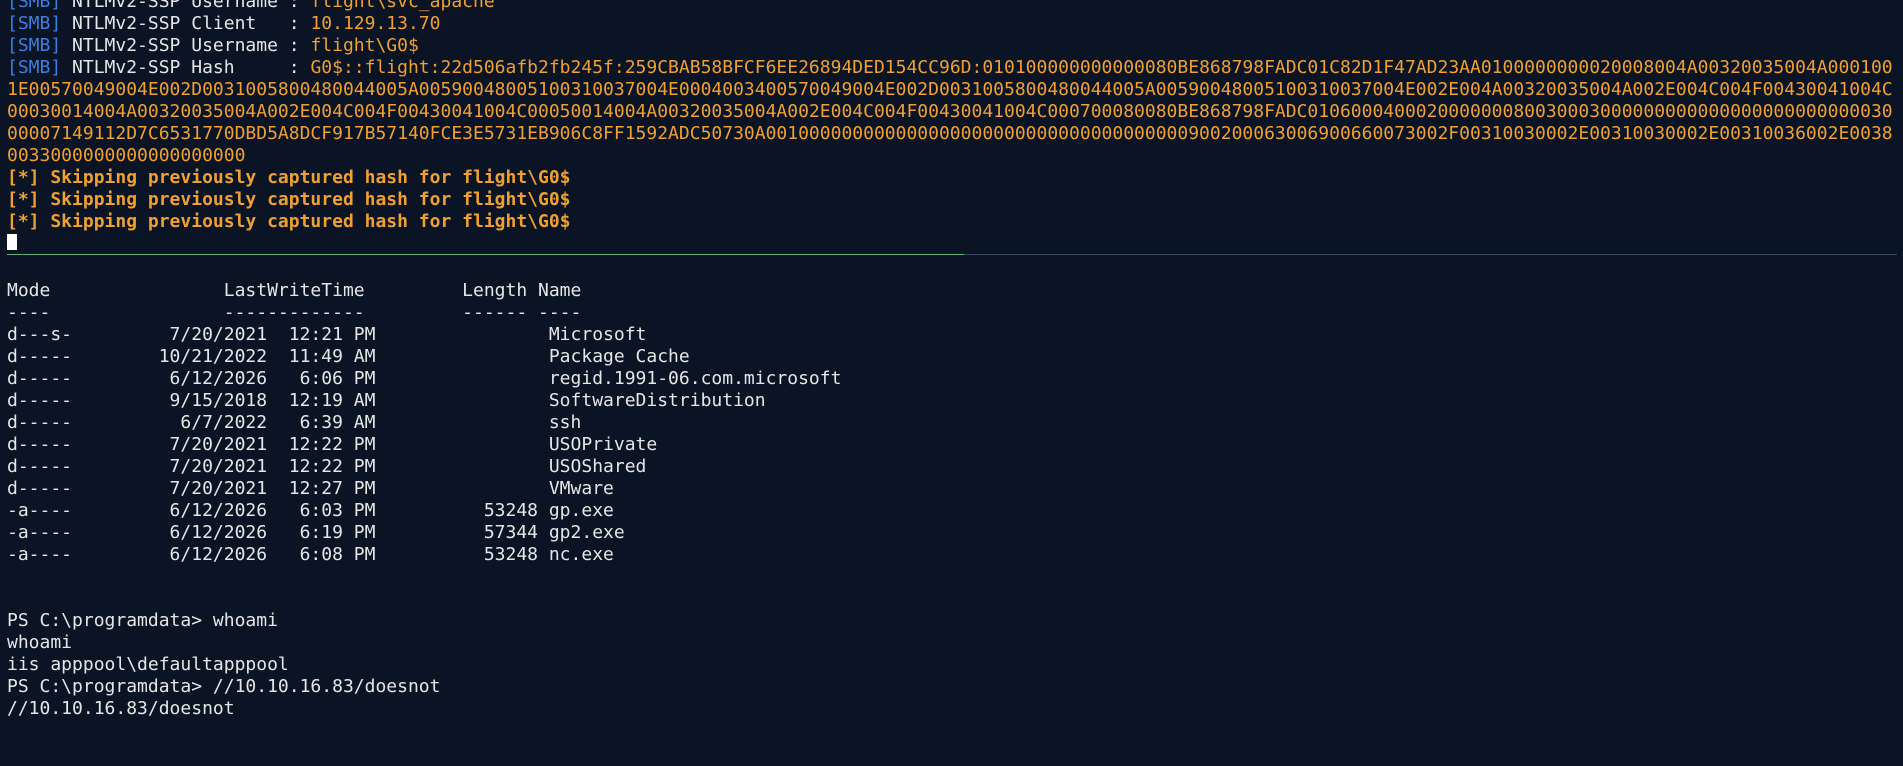 This screenshot has height=766, width=1903. What do you see at coordinates (310, 510) in the screenshot?
I see `listing-row: -a---- 6/12/2026 6:03 PM 53248 gp.exe` at bounding box center [310, 510].